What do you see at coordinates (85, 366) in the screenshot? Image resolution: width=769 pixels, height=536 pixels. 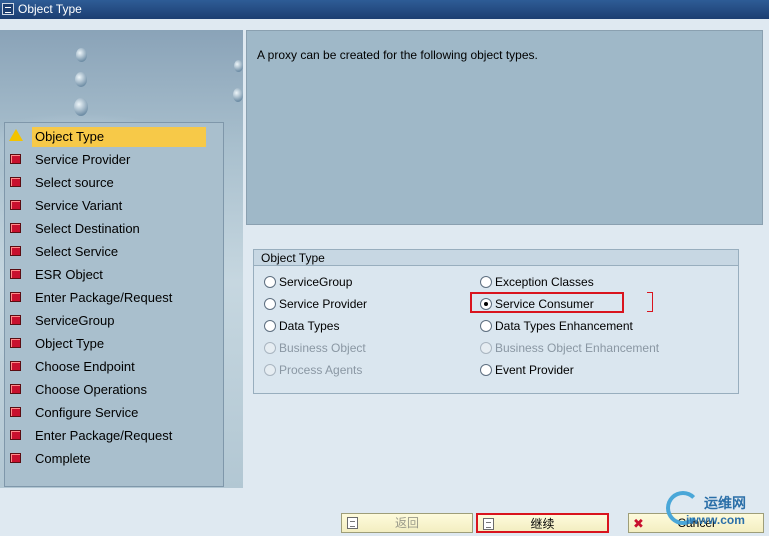 I see `step-label: Choose Endpoint` at bounding box center [85, 366].